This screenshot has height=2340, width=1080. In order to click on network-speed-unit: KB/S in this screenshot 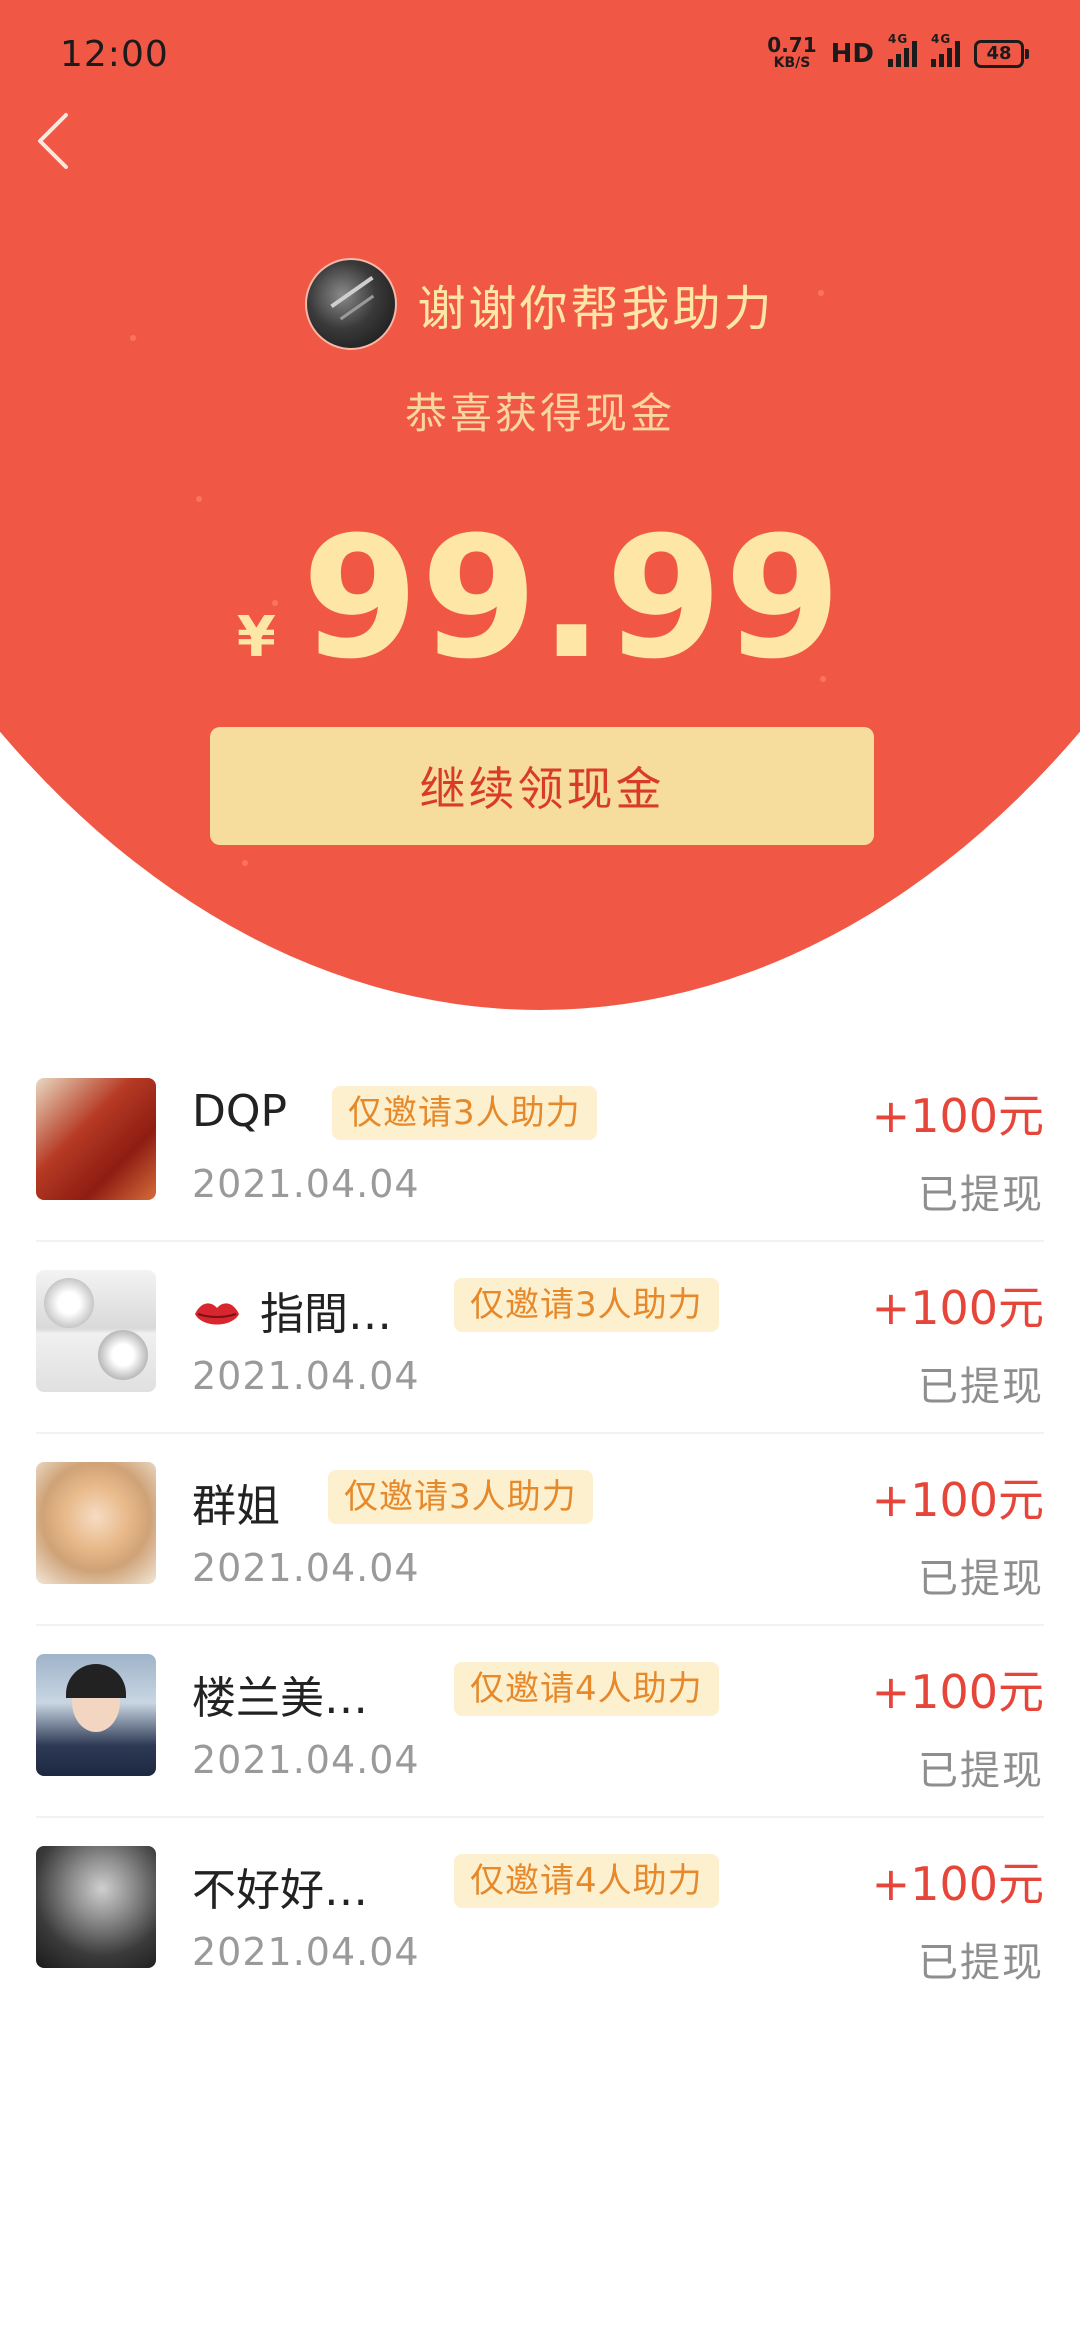, I will do `click(792, 63)`.